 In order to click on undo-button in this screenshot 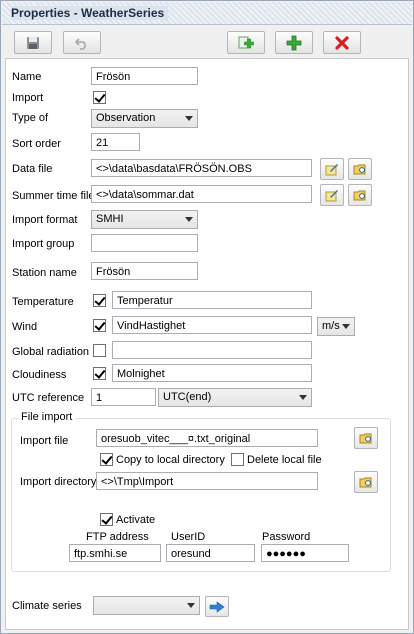, I will do `click(82, 42)`.